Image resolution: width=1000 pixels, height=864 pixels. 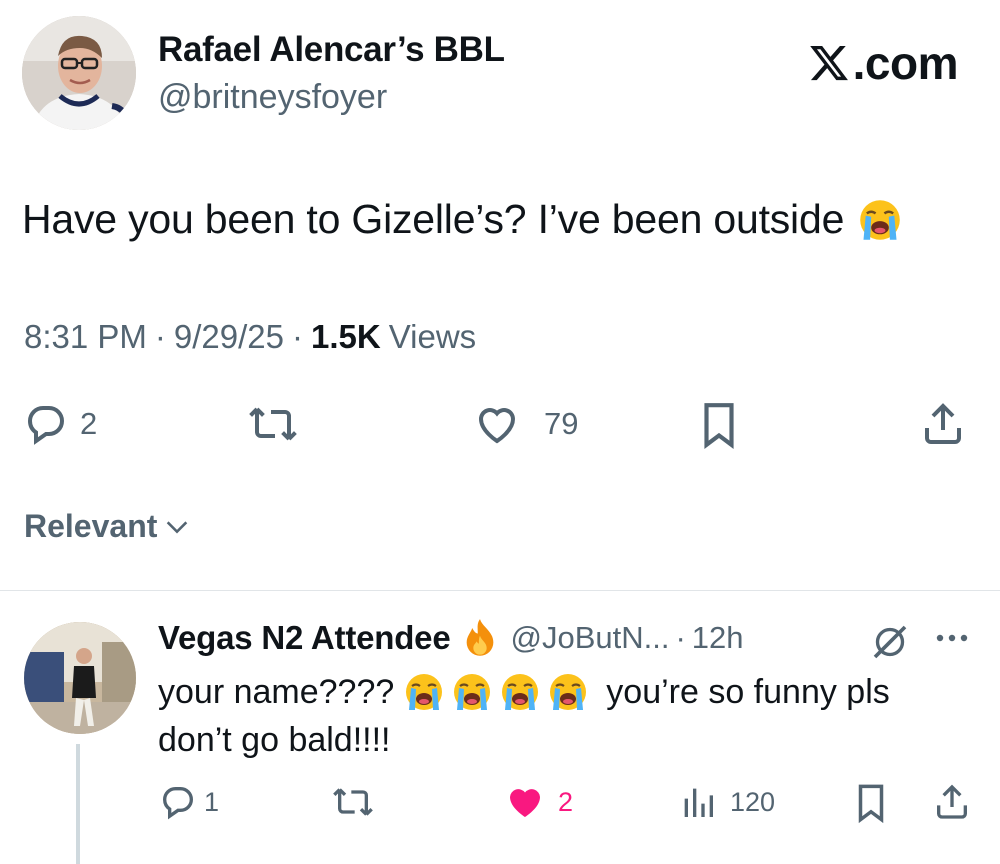 I want to click on repost-button, so click(x=273, y=424).